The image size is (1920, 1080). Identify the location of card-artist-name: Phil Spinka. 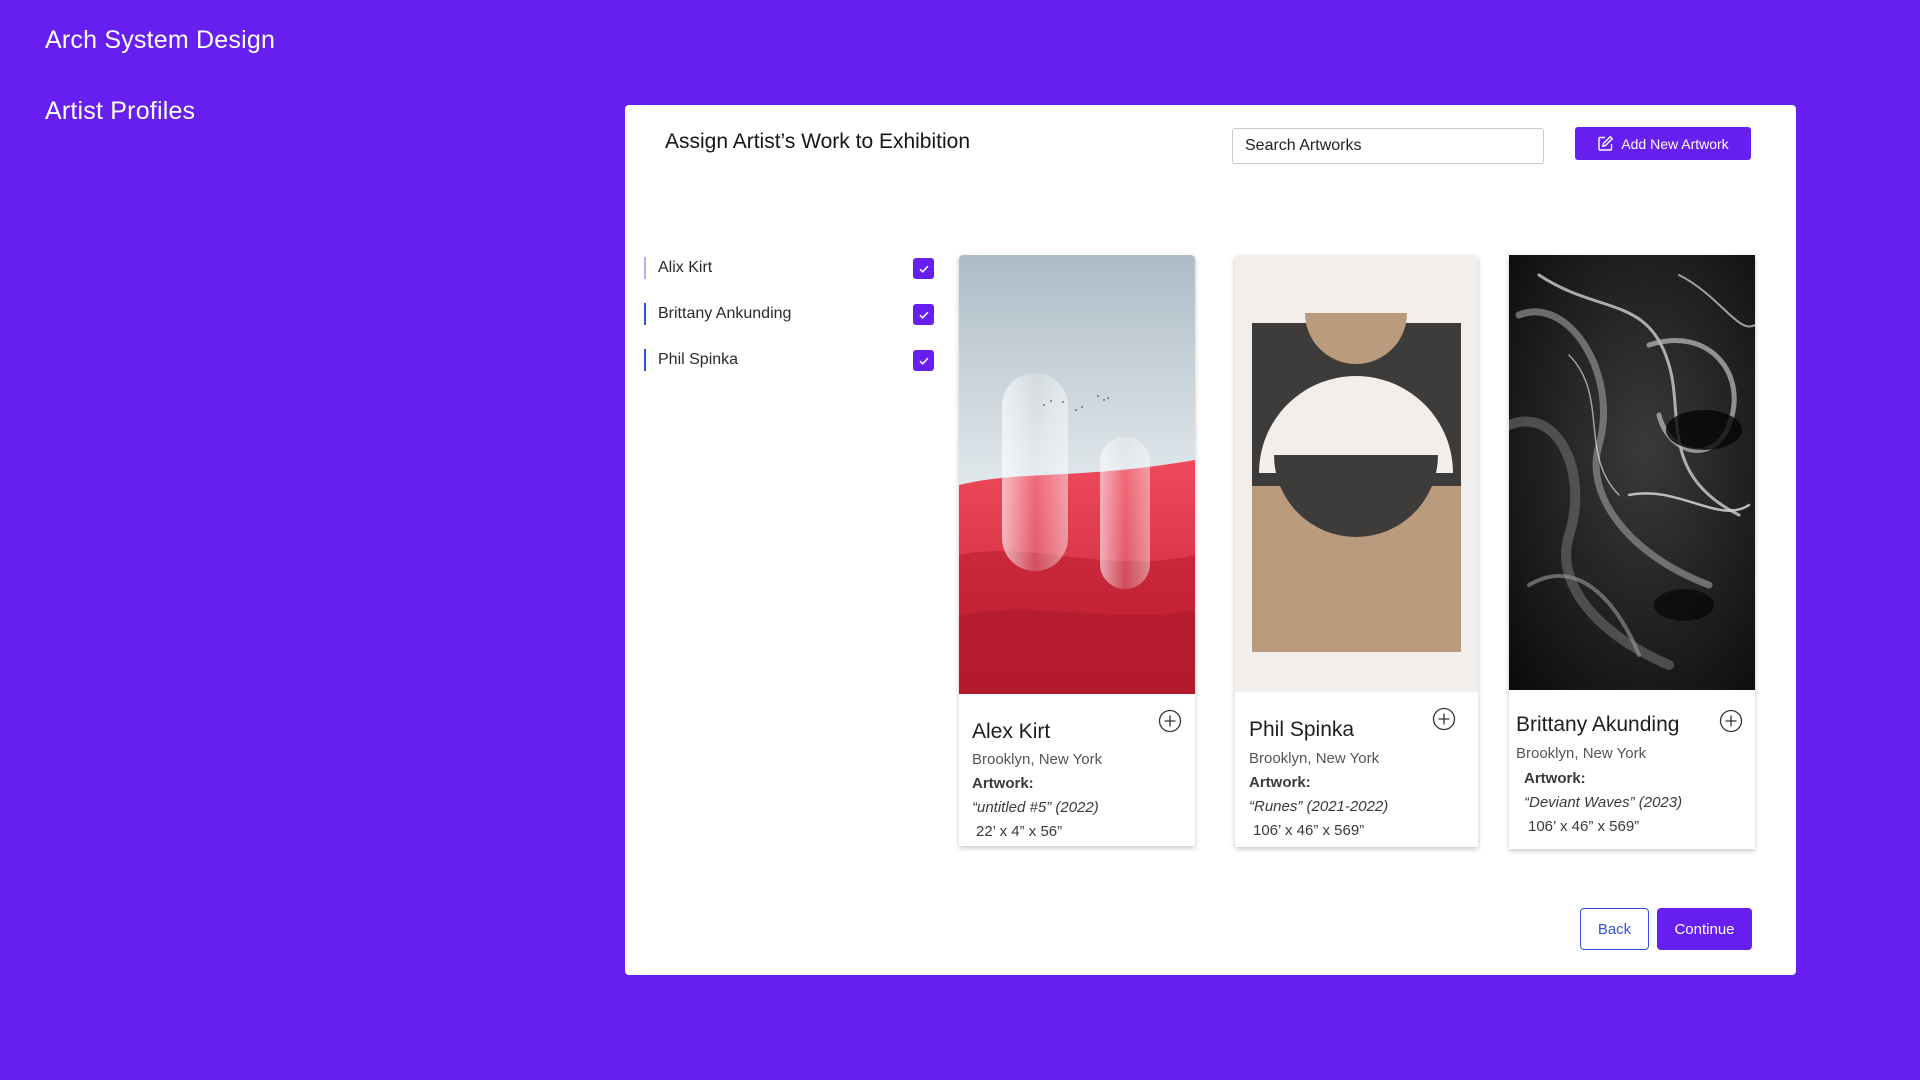
(1302, 729).